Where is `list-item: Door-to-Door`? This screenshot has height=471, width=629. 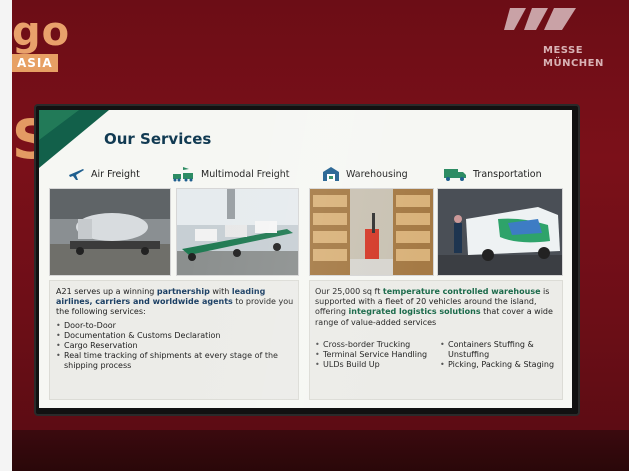 list-item: Door-to-Door is located at coordinates (175, 326).